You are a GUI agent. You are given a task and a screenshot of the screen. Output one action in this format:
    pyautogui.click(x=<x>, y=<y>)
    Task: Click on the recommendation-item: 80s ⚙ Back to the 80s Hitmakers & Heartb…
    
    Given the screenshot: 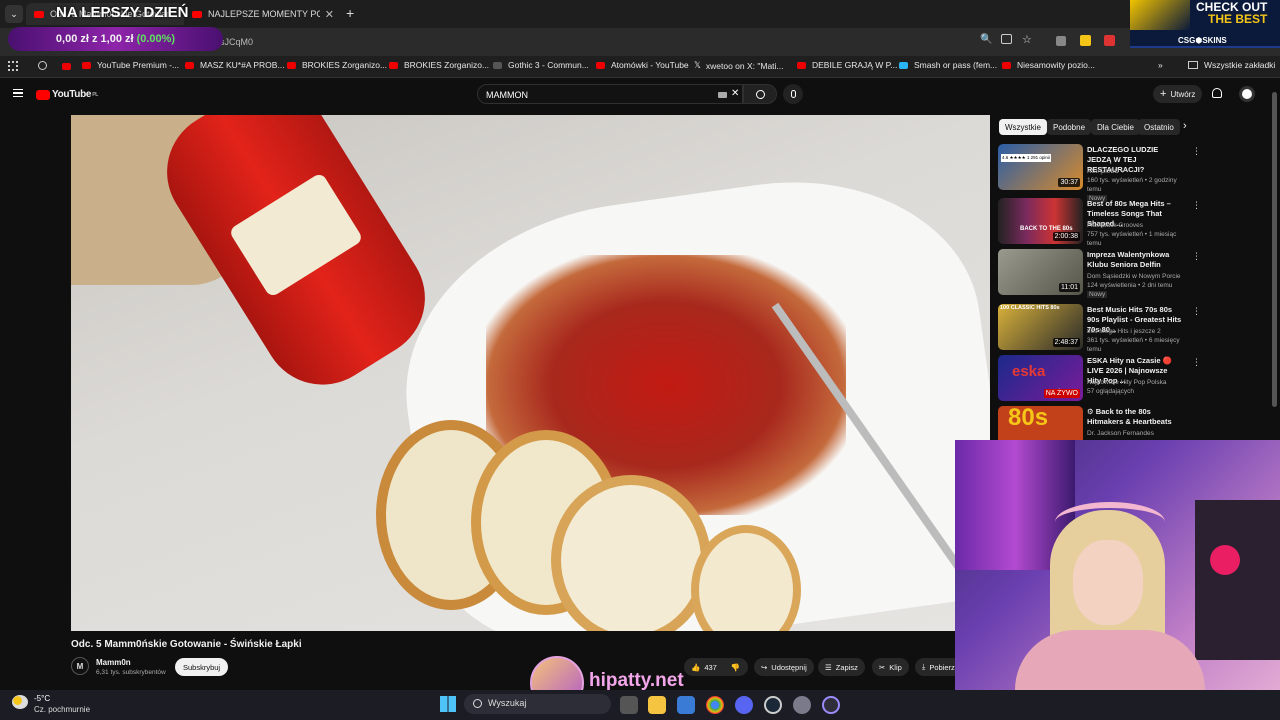 What is the action you would take?
    pyautogui.click(x=1093, y=423)
    